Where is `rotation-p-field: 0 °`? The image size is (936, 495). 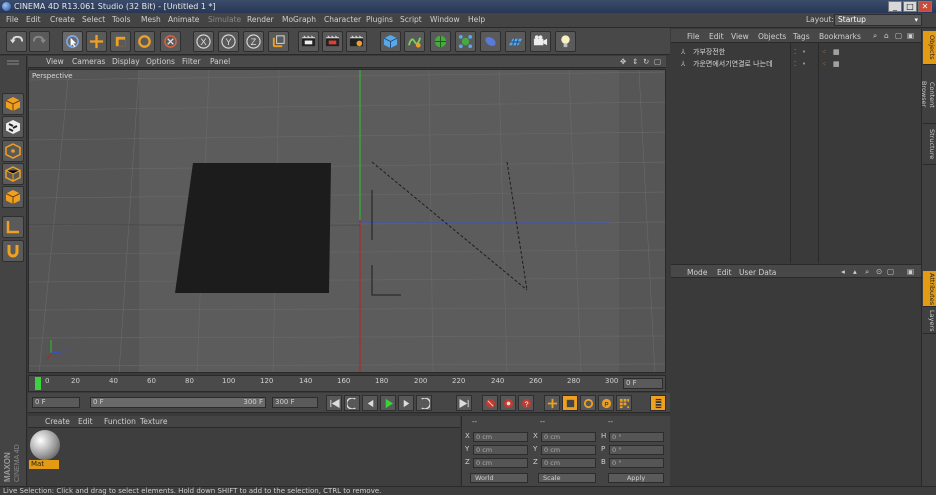
rotation-p-field: 0 ° is located at coordinates (636, 450).